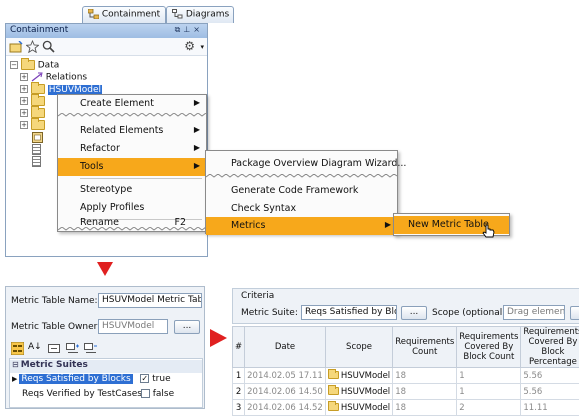 This screenshot has width=579, height=416. What do you see at coordinates (218, 338) in the screenshot?
I see `flow-arrow-right-icon` at bounding box center [218, 338].